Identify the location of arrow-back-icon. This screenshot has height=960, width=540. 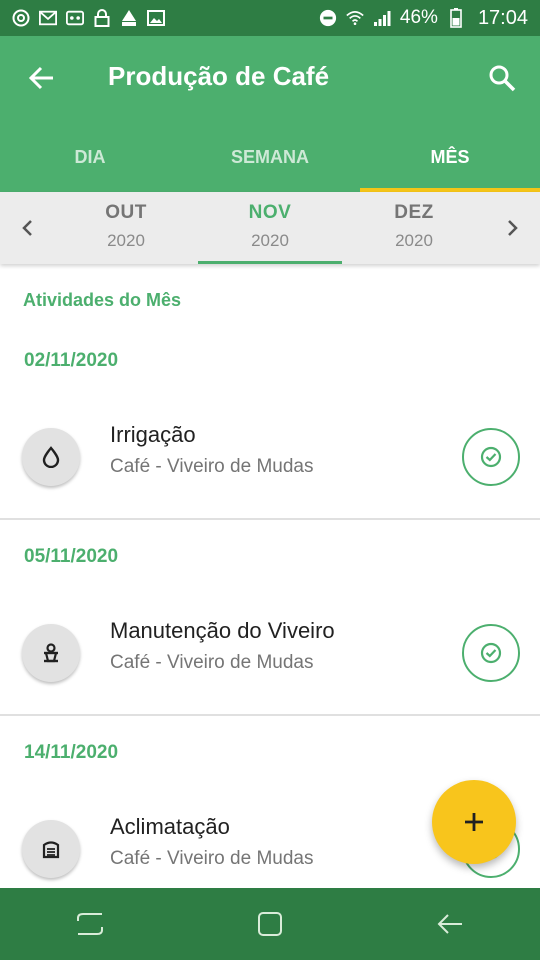
(40, 78).